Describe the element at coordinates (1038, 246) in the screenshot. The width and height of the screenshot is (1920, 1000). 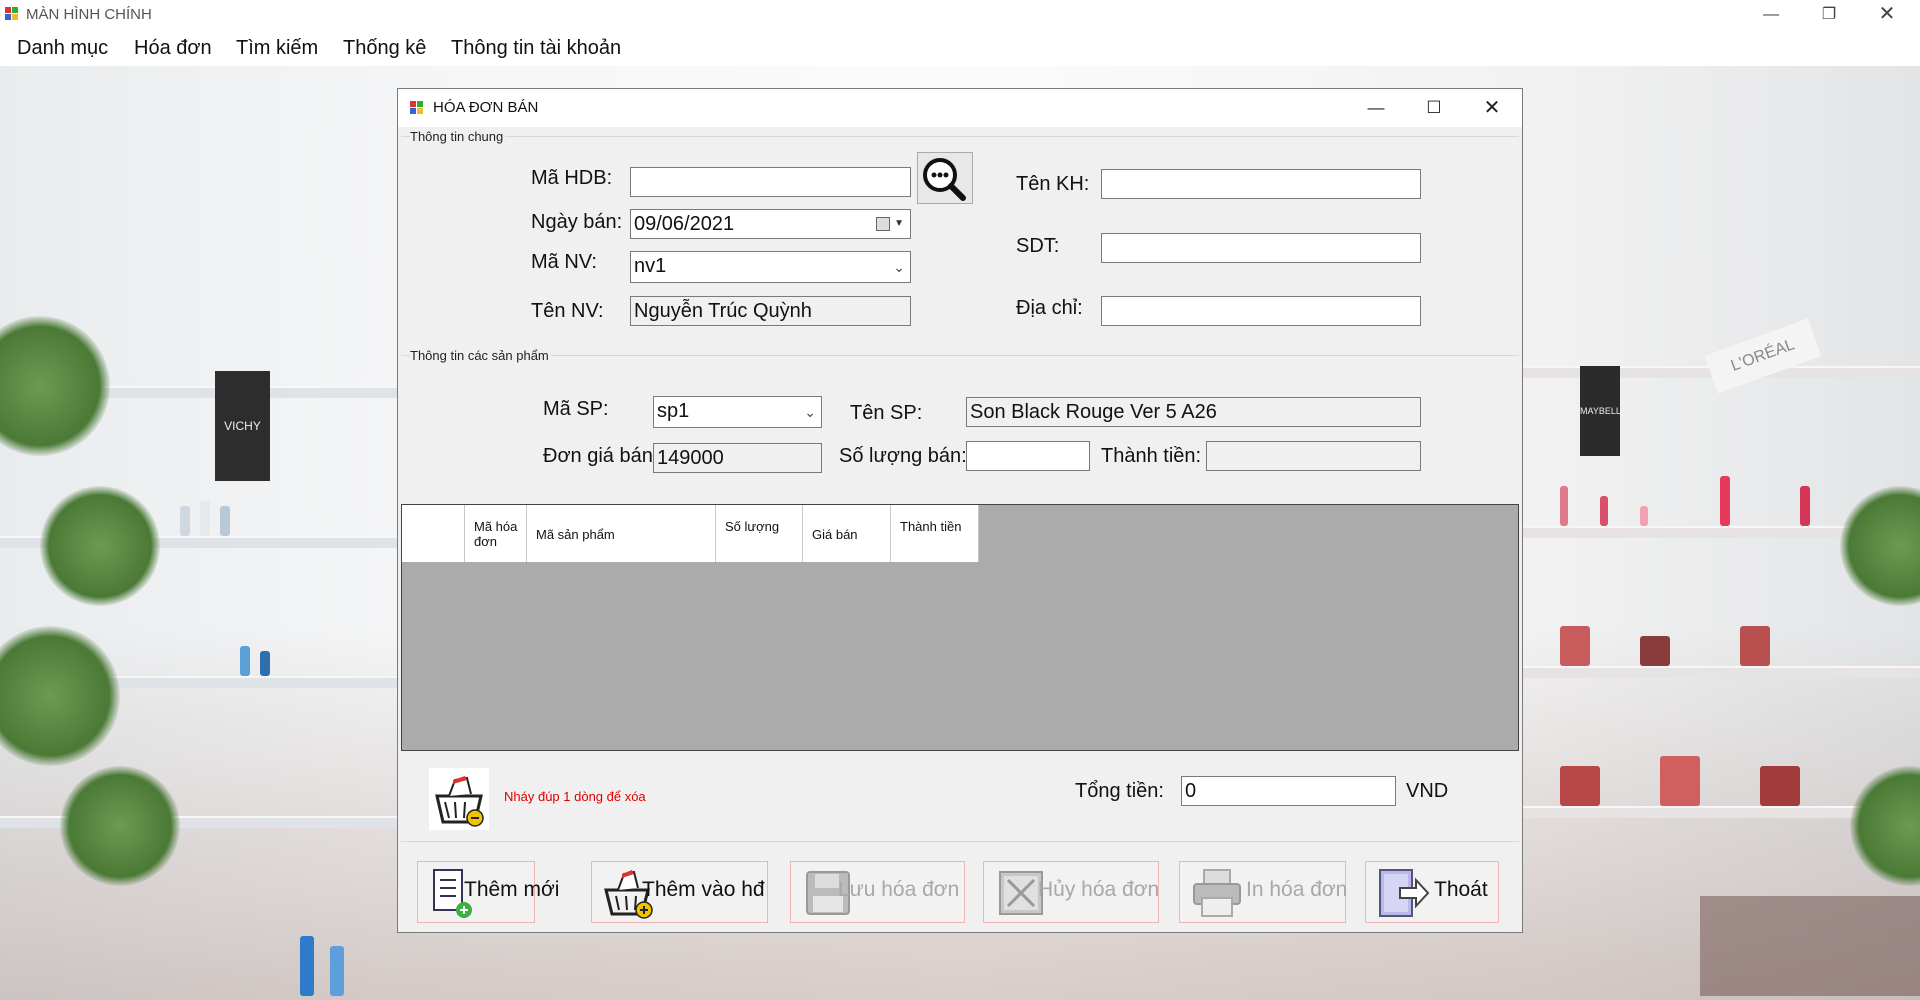
I see `sdt-label: SDT:` at that location.